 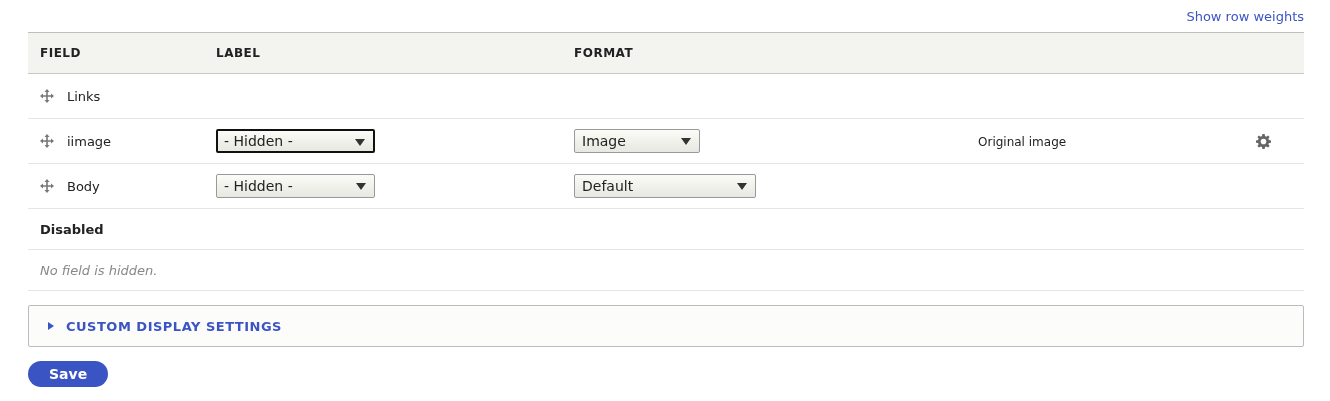 What do you see at coordinates (665, 186) in the screenshot?
I see `format-select: Default` at bounding box center [665, 186].